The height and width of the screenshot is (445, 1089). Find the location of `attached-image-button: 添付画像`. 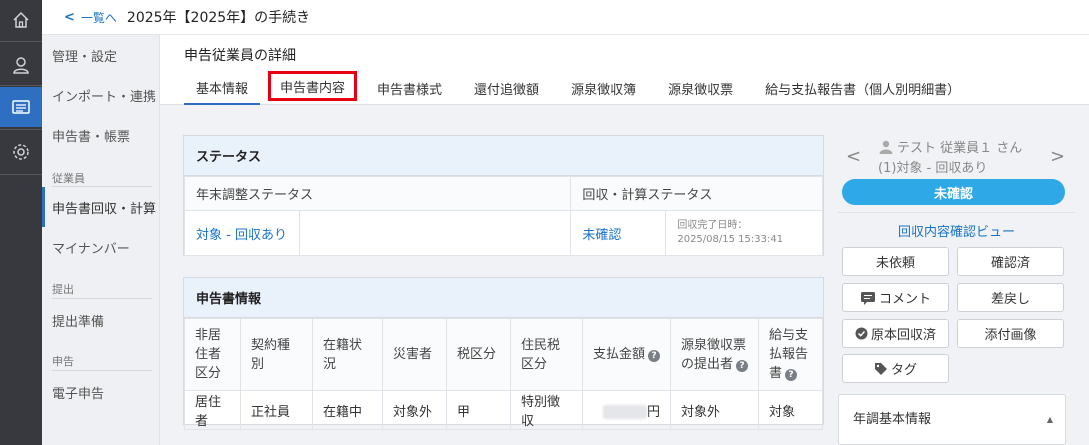

attached-image-button: 添付画像 is located at coordinates (1010, 333).